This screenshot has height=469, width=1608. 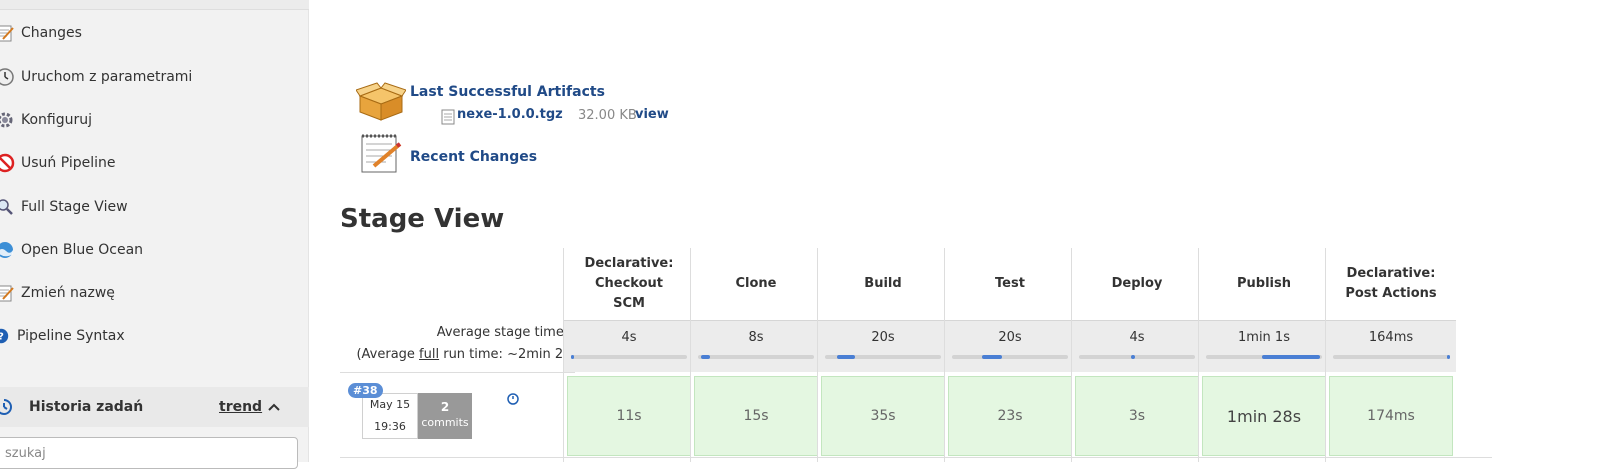 I want to click on sidebar-item-pipeline-syntax: ? Pipeline Syntax, so click(x=62, y=336).